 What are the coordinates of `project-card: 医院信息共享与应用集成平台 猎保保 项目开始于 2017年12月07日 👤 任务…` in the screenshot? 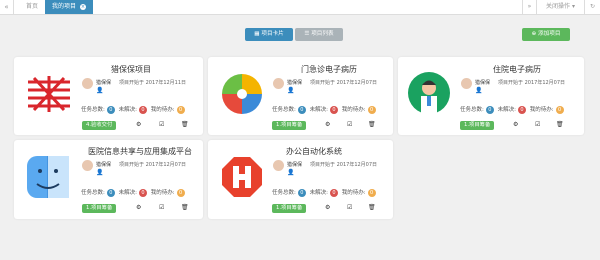 It's located at (108, 179).